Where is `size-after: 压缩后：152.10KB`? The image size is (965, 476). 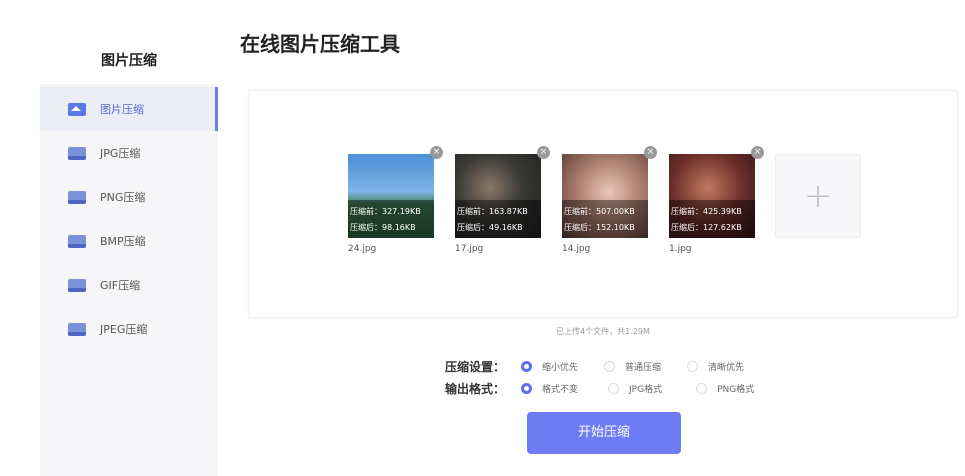 size-after: 压缩后：152.10KB is located at coordinates (599, 227).